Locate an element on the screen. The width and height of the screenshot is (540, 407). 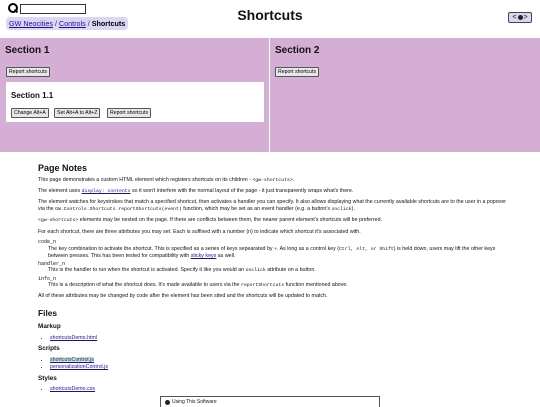
list-item: shortcutsDemo.css is located at coordinates (279, 389).